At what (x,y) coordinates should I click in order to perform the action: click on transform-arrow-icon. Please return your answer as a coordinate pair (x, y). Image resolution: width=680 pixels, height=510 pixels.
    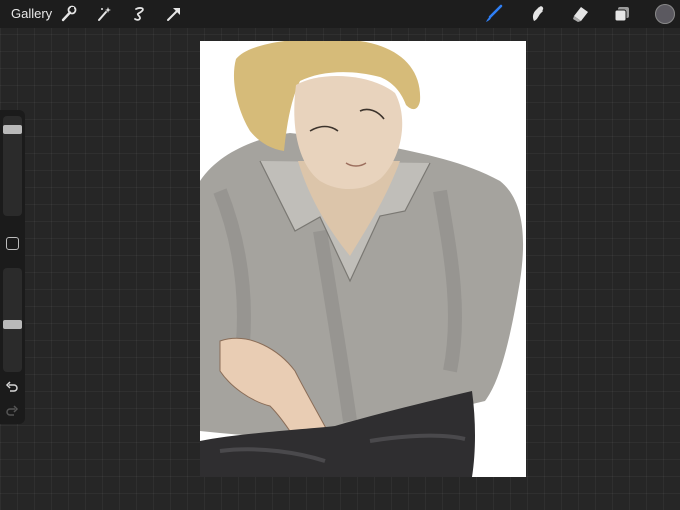
    Looking at the image, I should click on (174, 14).